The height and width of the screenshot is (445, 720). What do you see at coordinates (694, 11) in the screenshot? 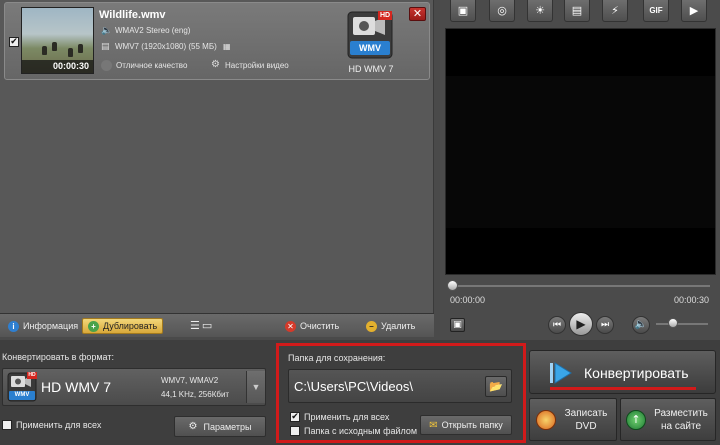
I see `export-icon: ▶` at bounding box center [694, 11].